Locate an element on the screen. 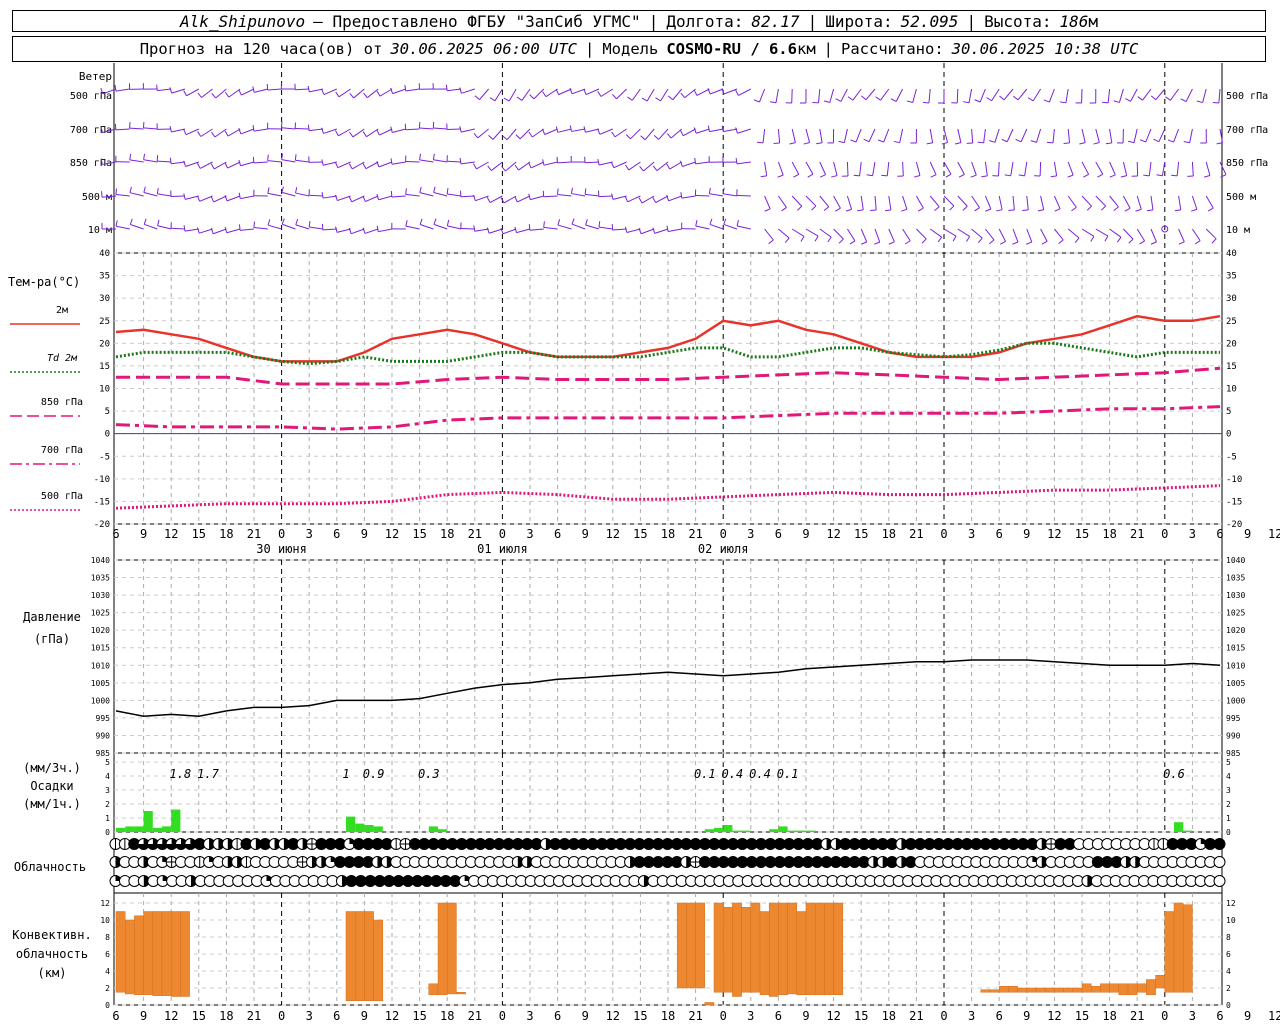  precip-sum-label: 1 is located at coordinates (345, 774).